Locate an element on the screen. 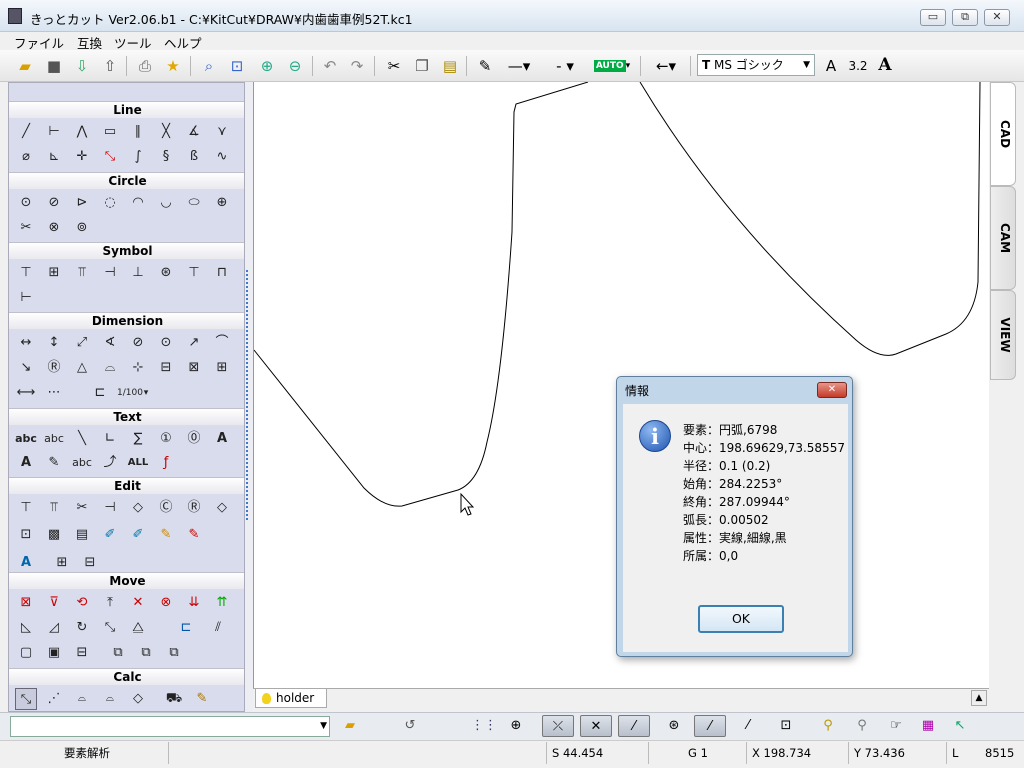  move-icon: ⊠ is located at coordinates (26, 603).